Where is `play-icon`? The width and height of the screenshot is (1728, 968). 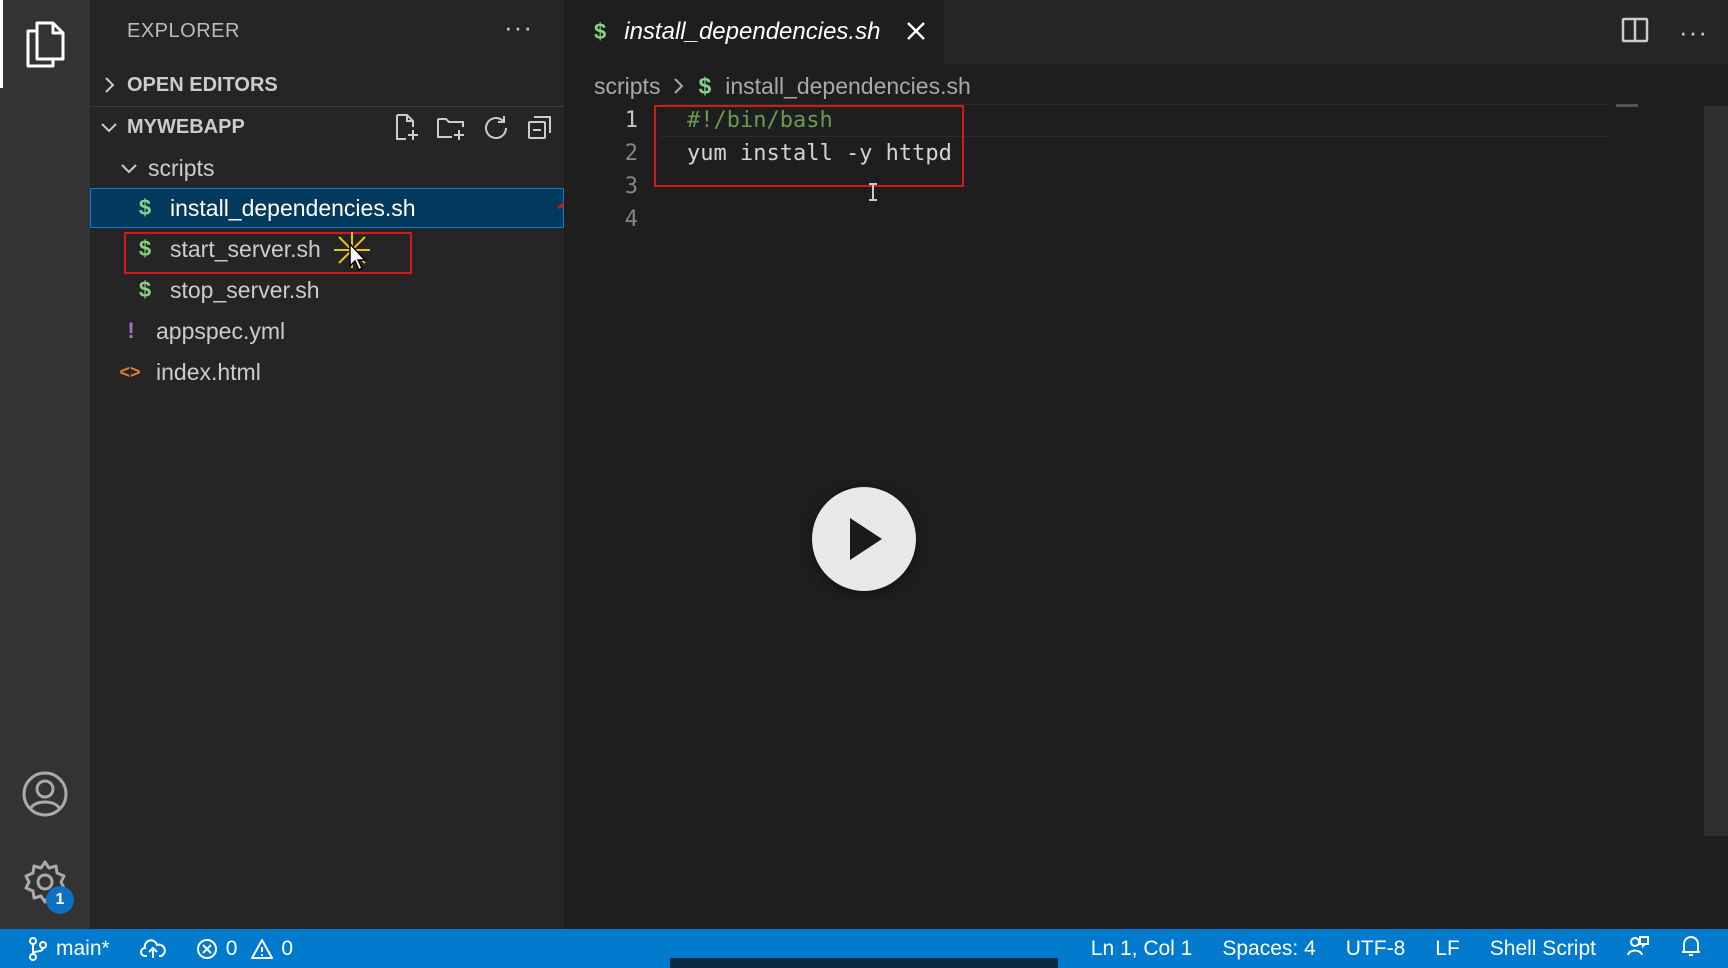
play-icon is located at coordinates (866, 539).